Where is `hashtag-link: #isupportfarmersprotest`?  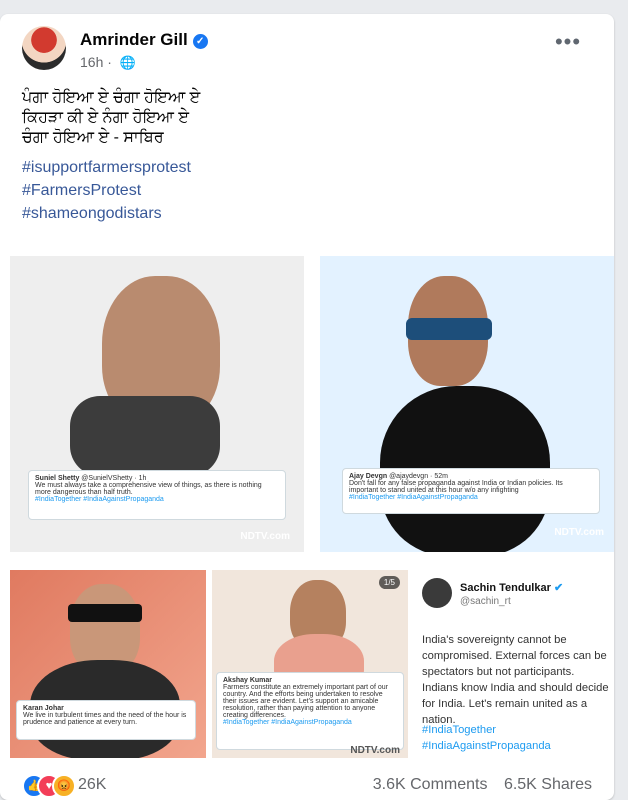
hashtag-link: #isupportfarmersprotest is located at coordinates (106, 167).